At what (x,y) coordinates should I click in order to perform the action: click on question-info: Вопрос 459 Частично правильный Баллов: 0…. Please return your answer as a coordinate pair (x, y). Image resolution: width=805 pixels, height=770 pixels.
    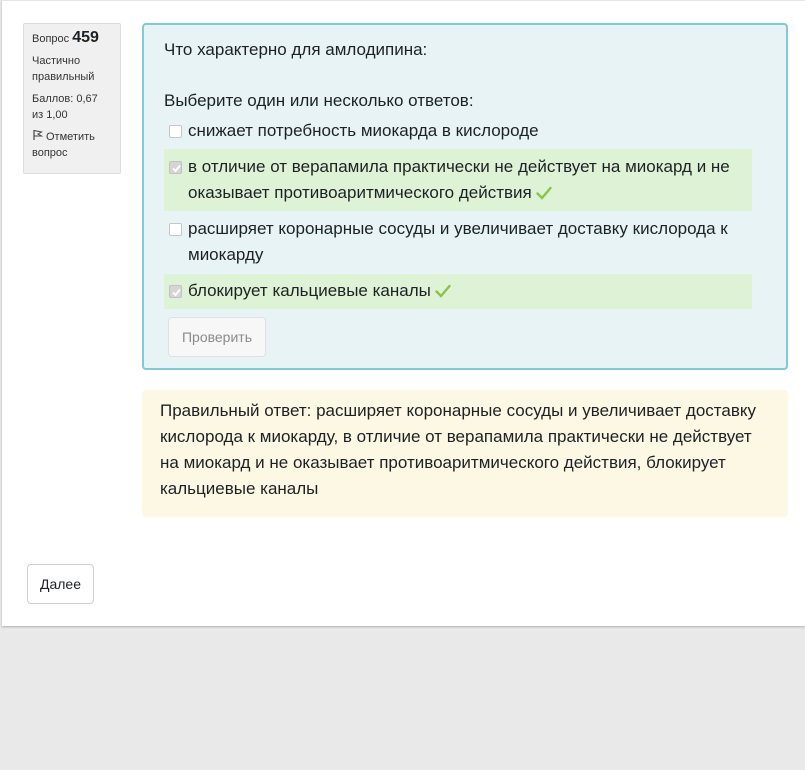
    Looking at the image, I should click on (72, 98).